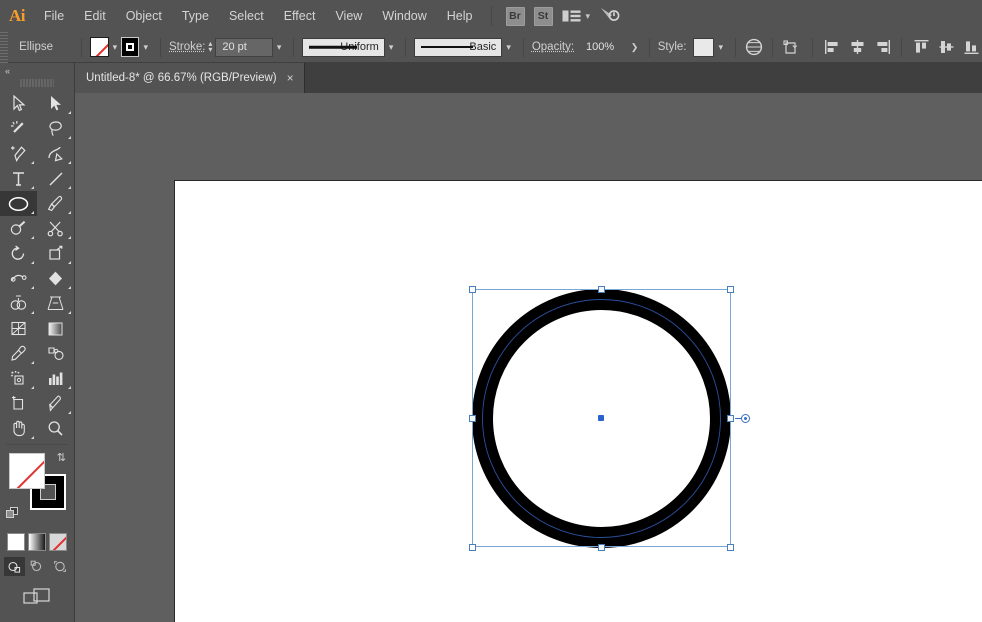 The height and width of the screenshot is (622, 982). What do you see at coordinates (508, 47) in the screenshot?
I see `brush-dropdown-icon: ▾` at bounding box center [508, 47].